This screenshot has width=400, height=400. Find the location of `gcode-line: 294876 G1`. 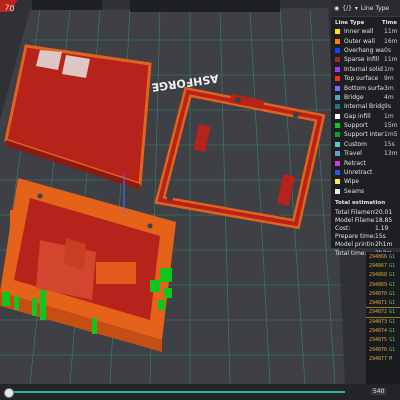

gcode-line: 294876 G1 is located at coordinates (383, 349).